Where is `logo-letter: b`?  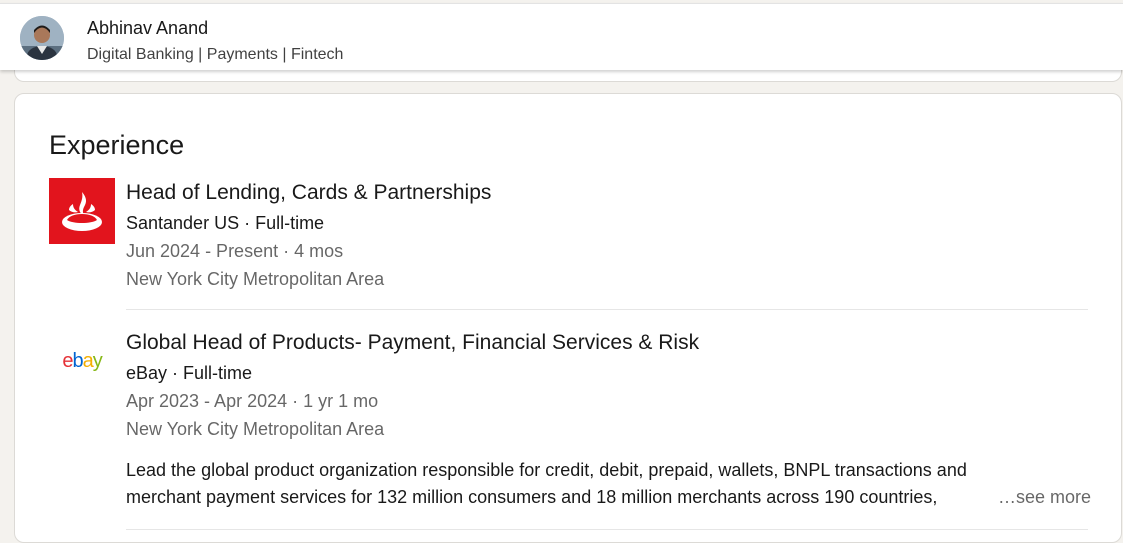 logo-letter: b is located at coordinates (77, 360).